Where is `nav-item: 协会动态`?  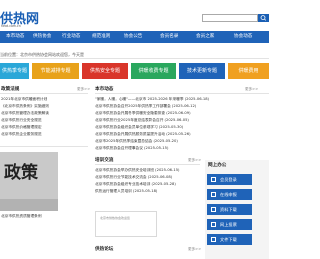 nav-item: 协会动态 is located at coordinates (243, 37).